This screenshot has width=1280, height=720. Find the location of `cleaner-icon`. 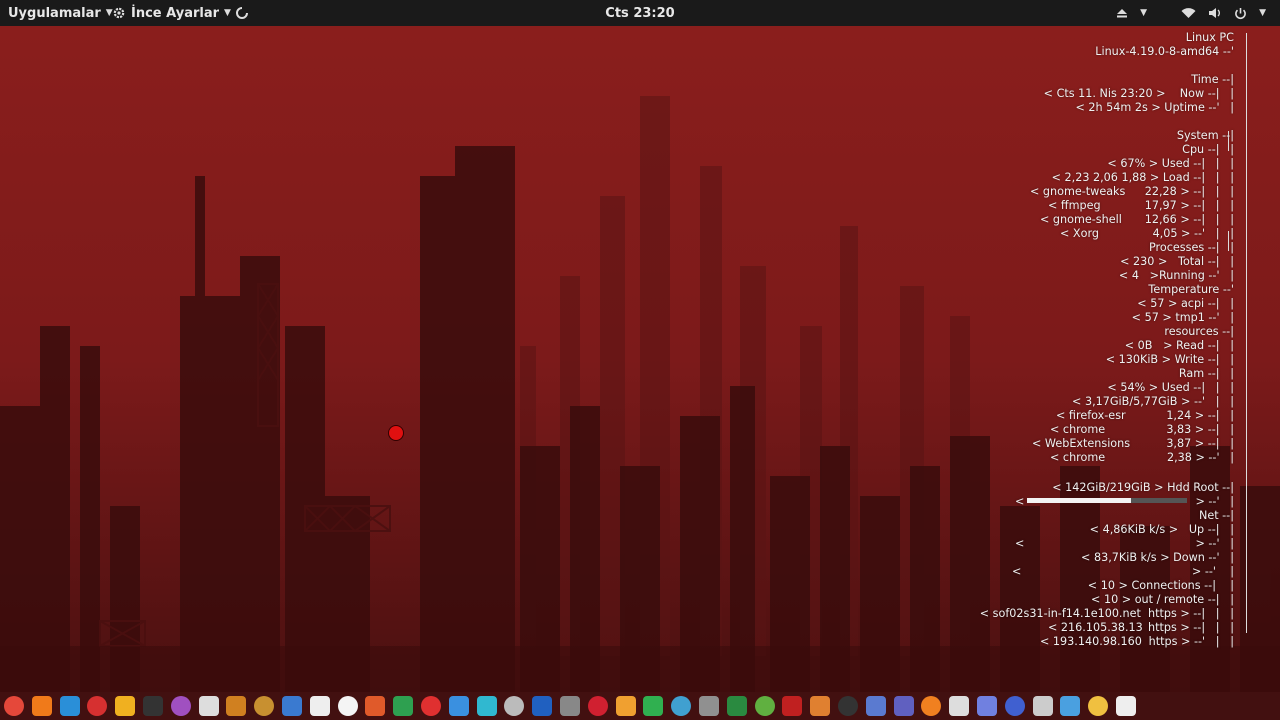

cleaner-icon is located at coordinates (236, 706).